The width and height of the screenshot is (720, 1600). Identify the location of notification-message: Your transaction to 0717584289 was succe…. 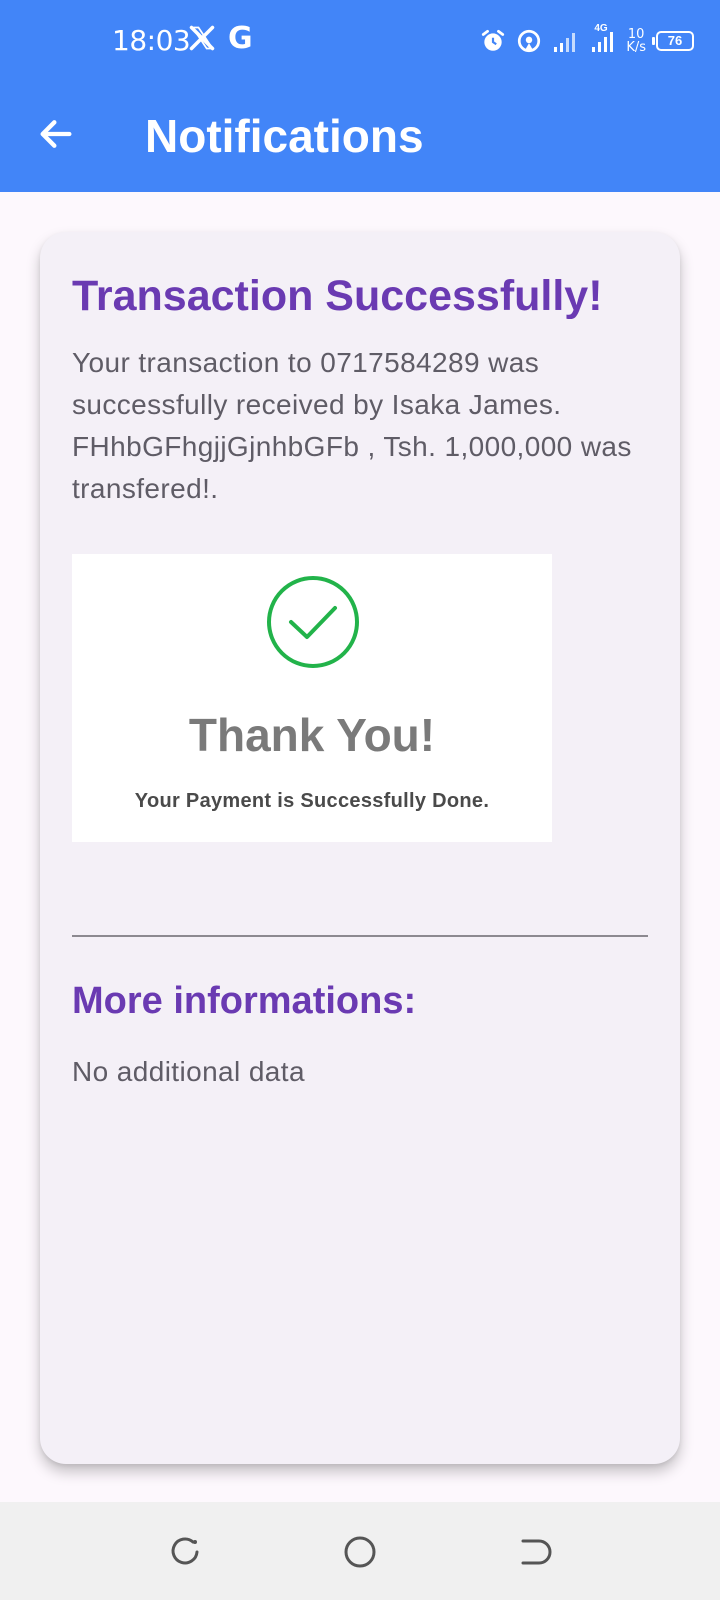
(352, 425).